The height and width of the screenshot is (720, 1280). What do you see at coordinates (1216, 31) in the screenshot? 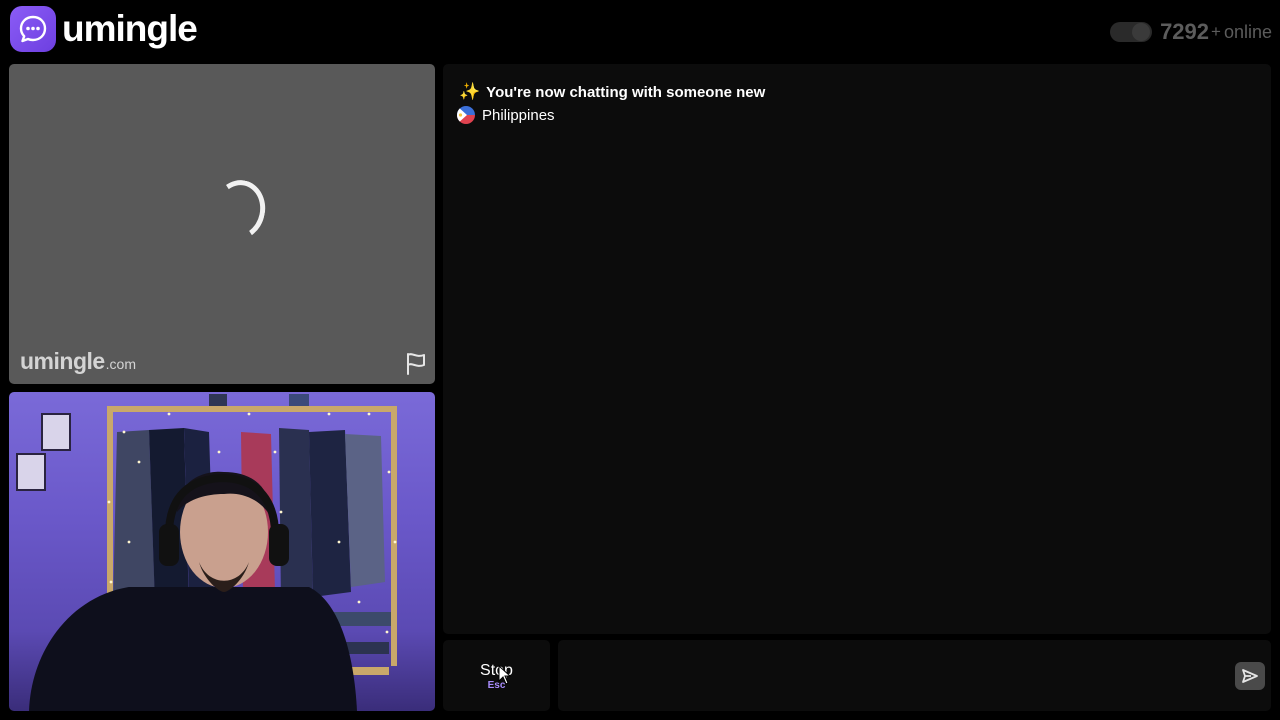
I see `online-plus: +` at bounding box center [1216, 31].